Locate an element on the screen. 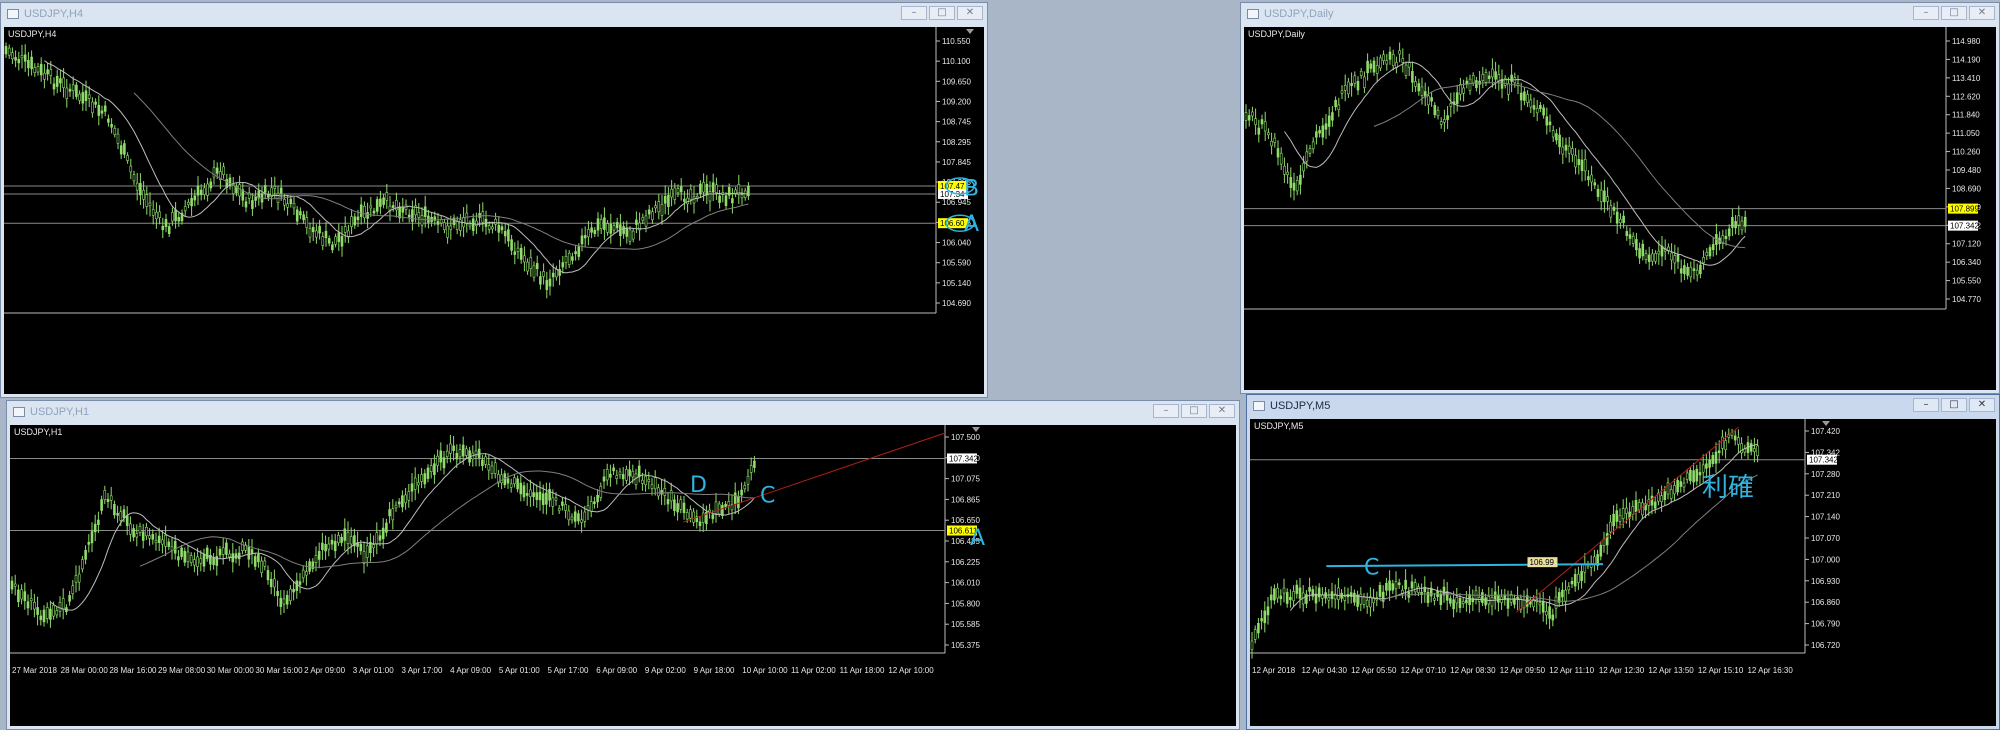 The height and width of the screenshot is (730, 2000). window-titlebar: USDJPY,H1 – □ ✕ is located at coordinates (623, 412).